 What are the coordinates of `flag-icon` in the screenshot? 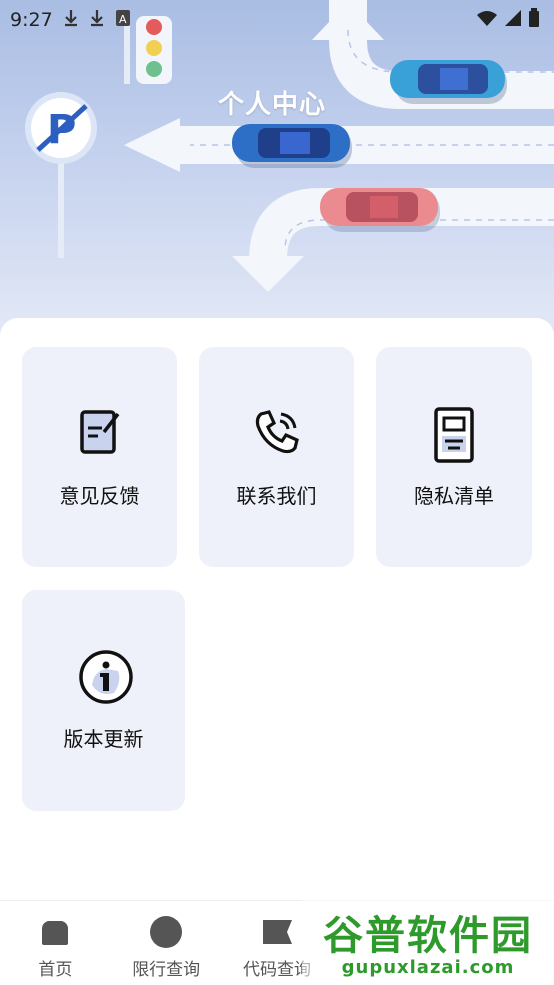 It's located at (277, 932).